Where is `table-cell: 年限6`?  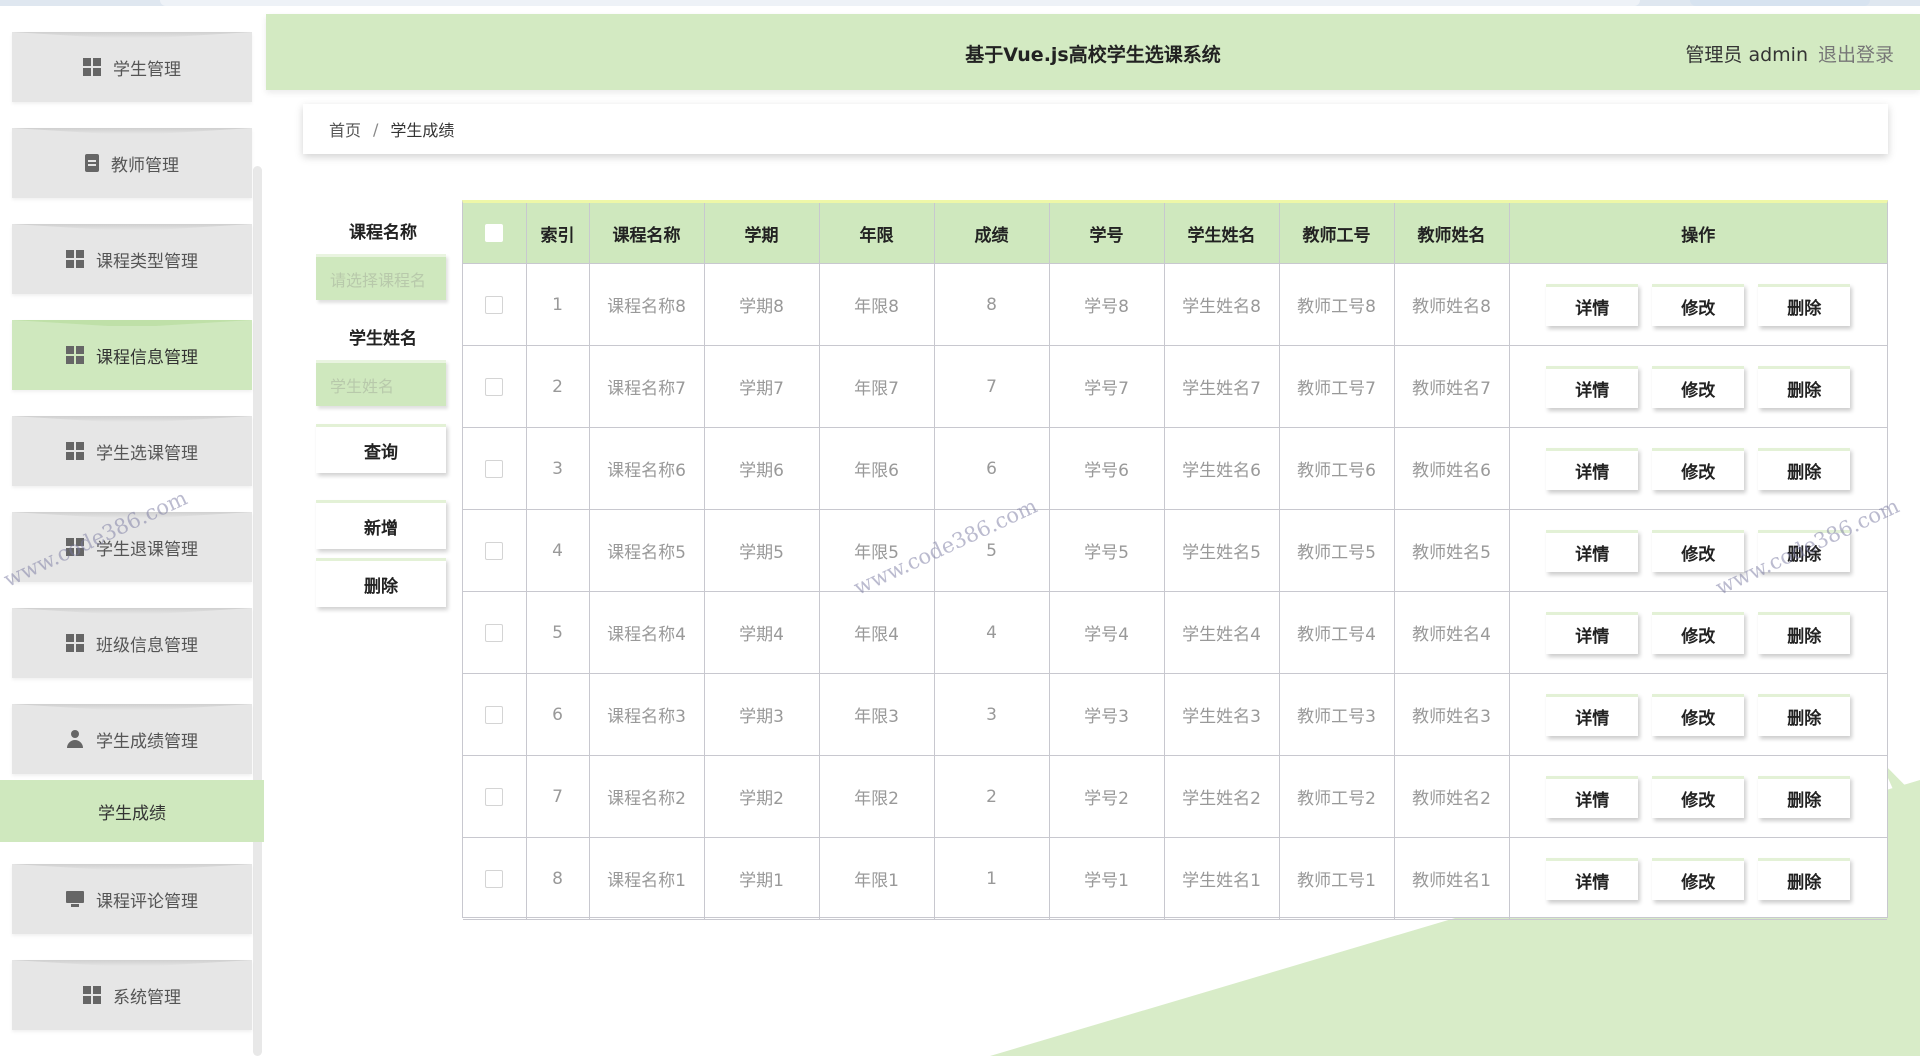
table-cell: 年限6 is located at coordinates (877, 468).